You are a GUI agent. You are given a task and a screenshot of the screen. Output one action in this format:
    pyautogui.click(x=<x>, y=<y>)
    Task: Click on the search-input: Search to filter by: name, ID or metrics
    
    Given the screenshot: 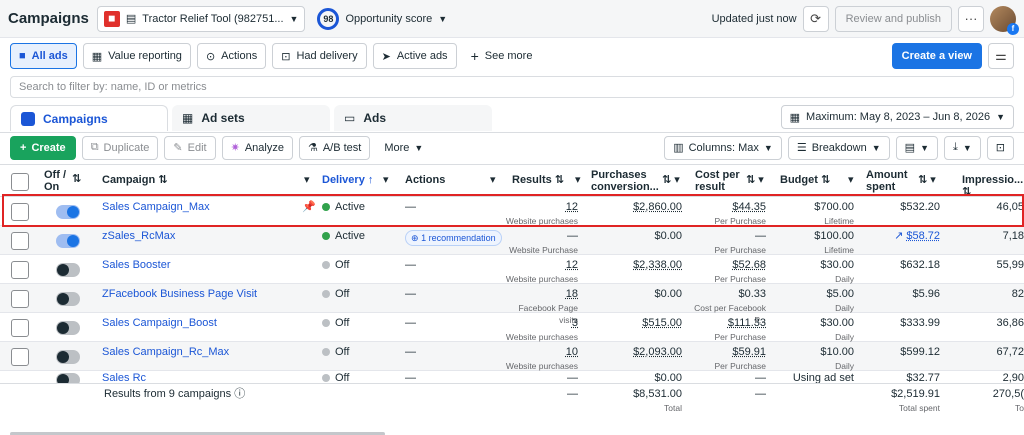 What is the action you would take?
    pyautogui.click(x=512, y=87)
    